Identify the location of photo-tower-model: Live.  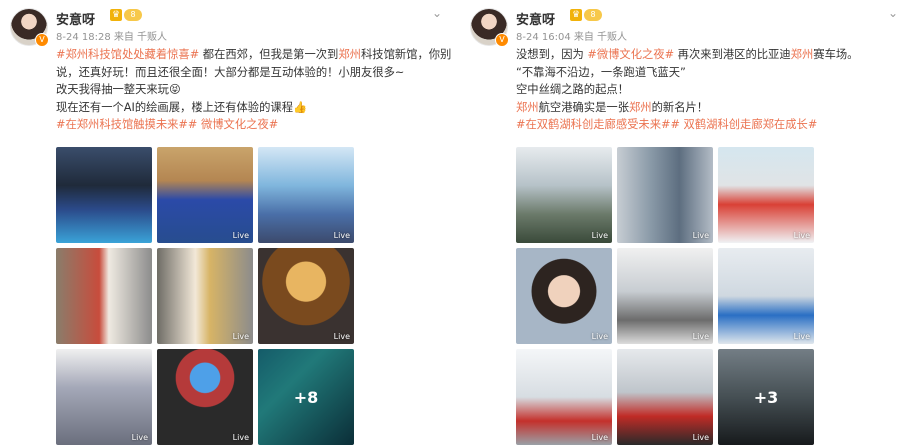
(665, 195).